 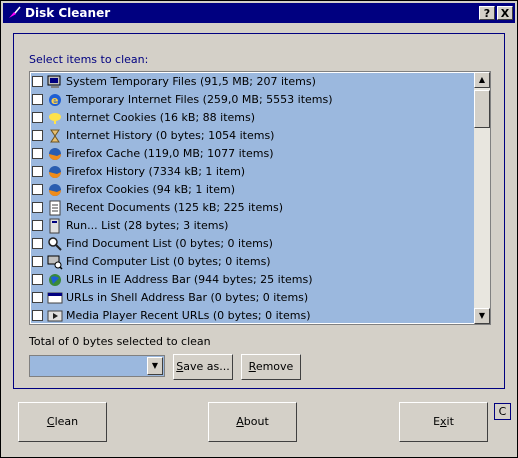 I want to click on select-items-label: Select items to clean:, so click(x=89, y=59).